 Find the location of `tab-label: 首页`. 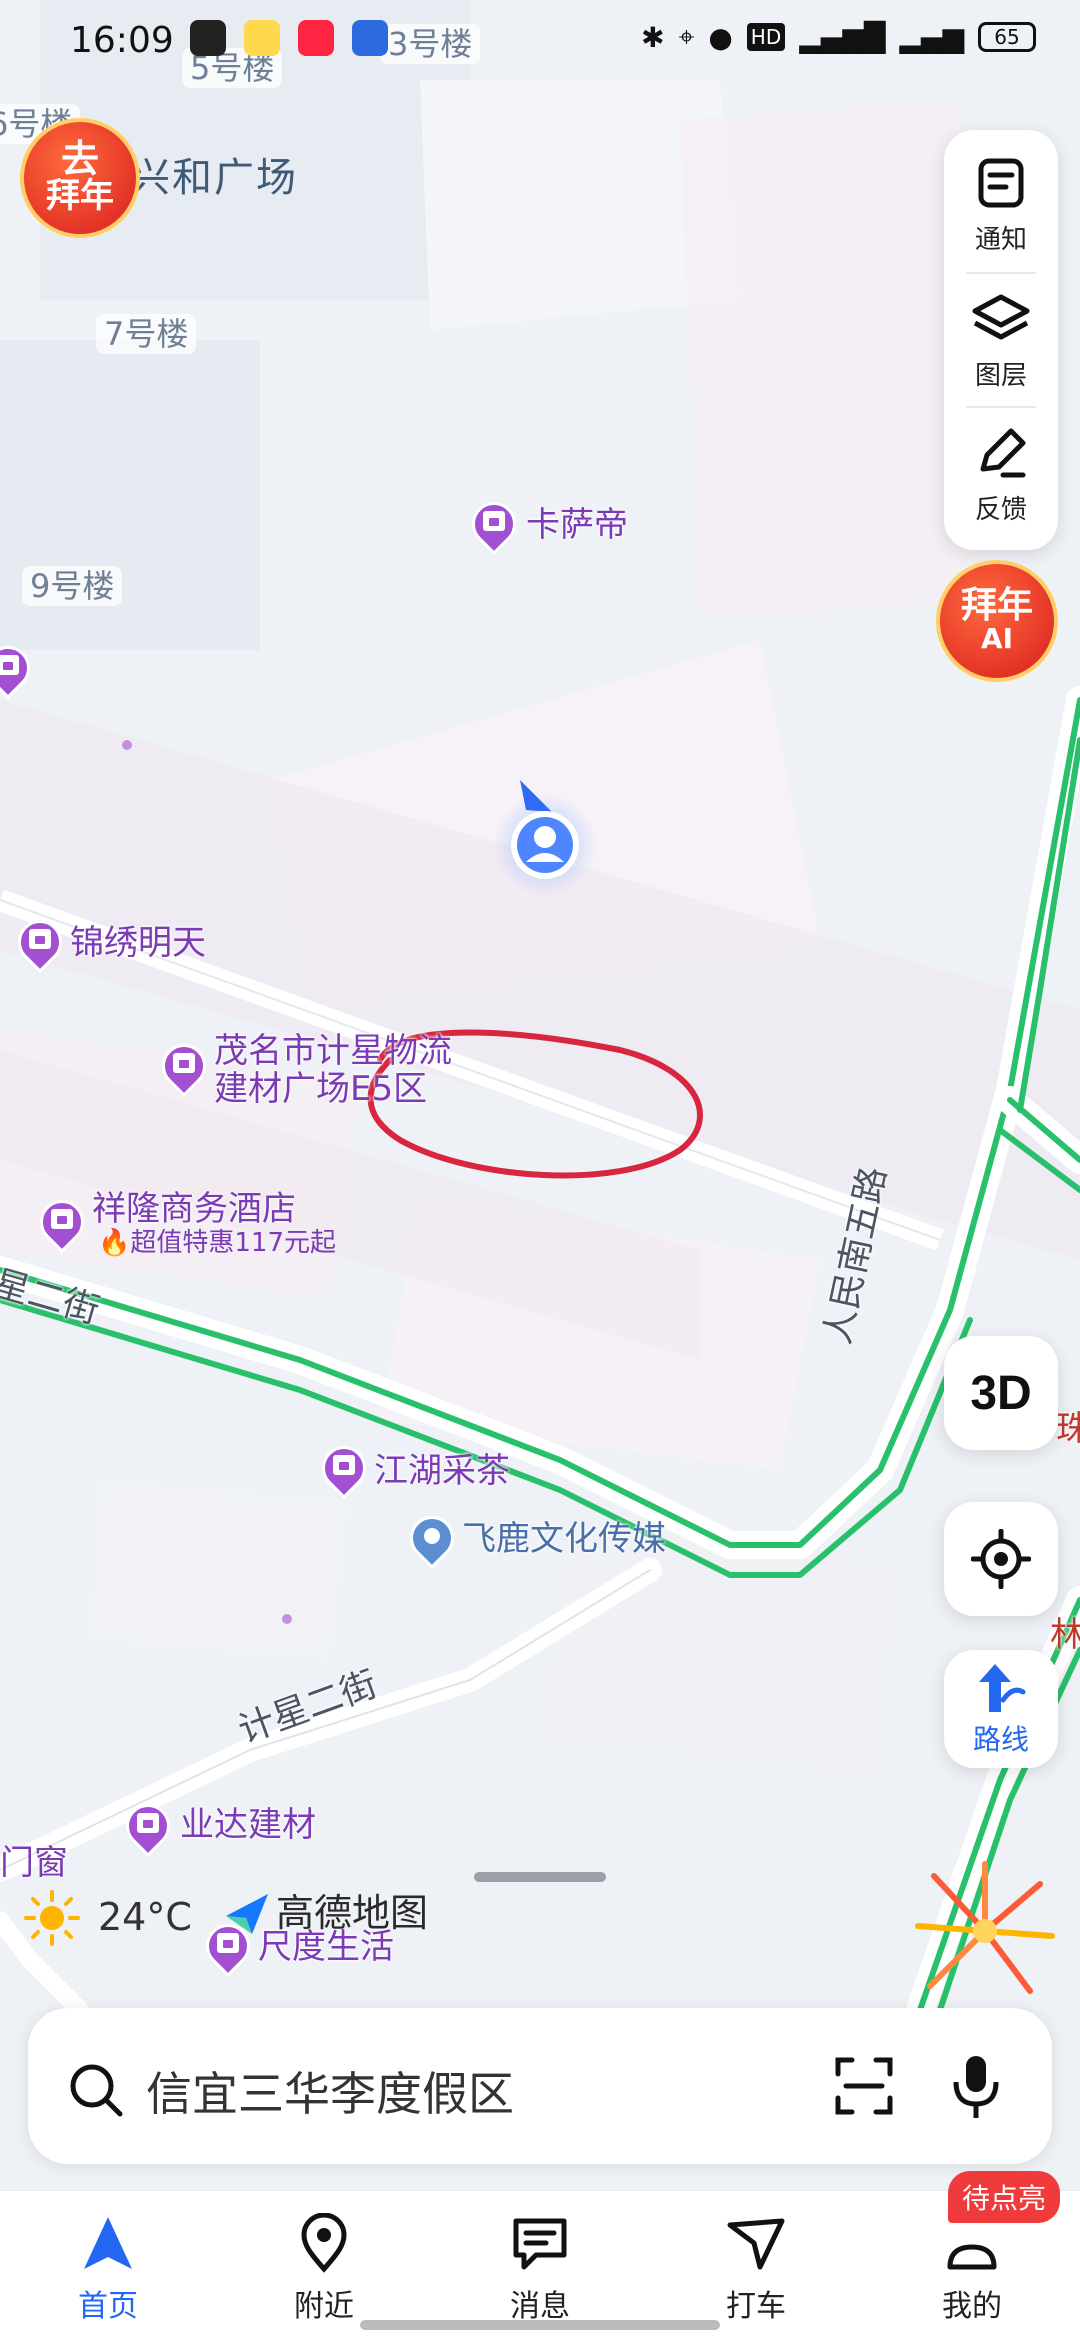

tab-label: 首页 is located at coordinates (108, 2306).